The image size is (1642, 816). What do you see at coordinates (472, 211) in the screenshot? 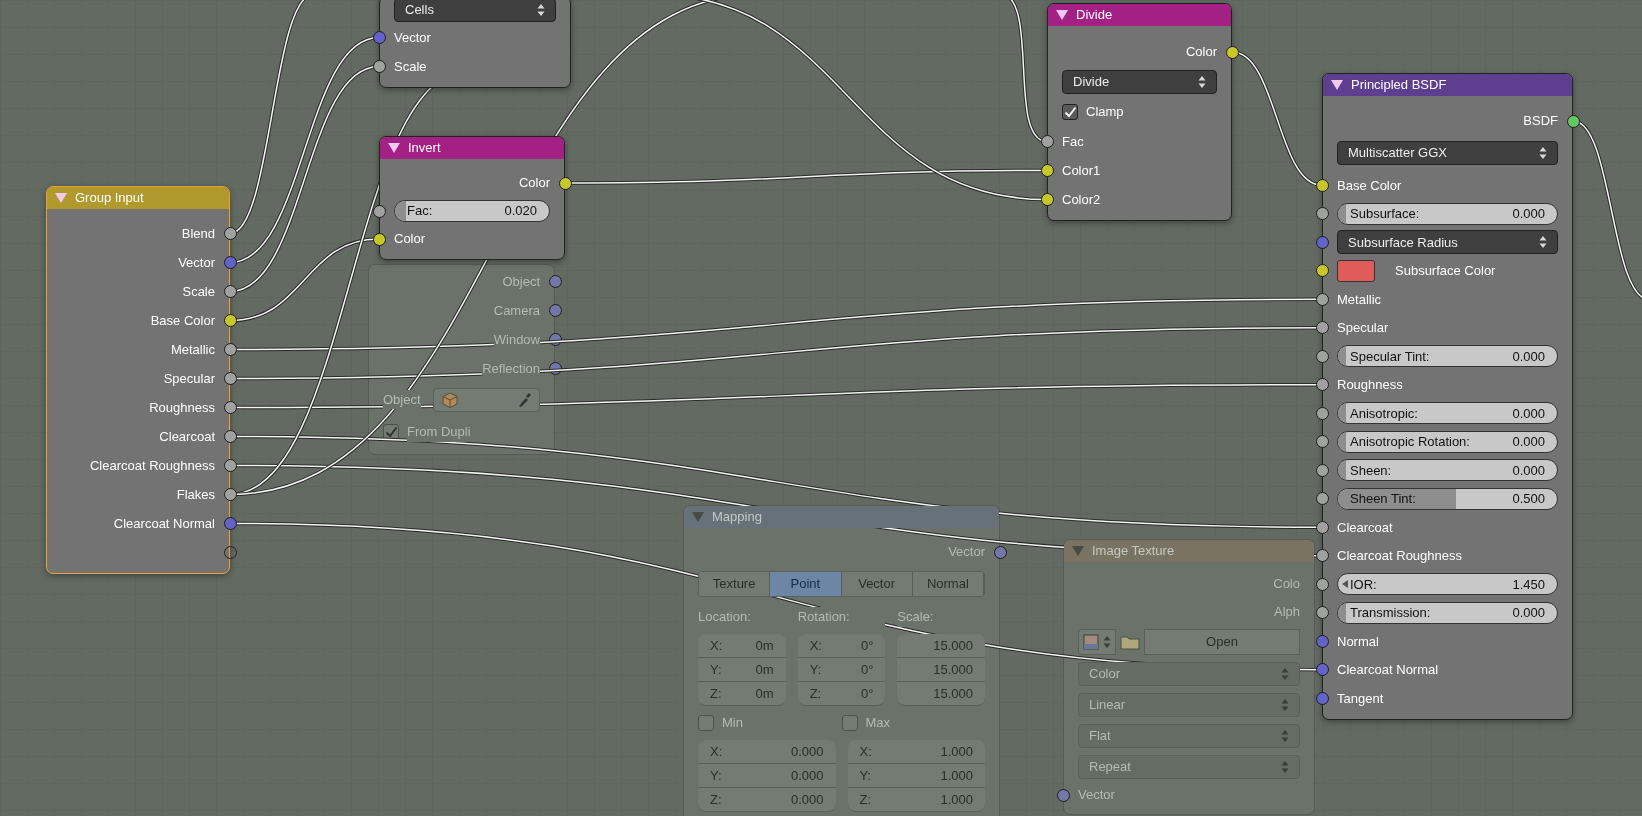
I see `value-slider: Fac: 0.020` at bounding box center [472, 211].